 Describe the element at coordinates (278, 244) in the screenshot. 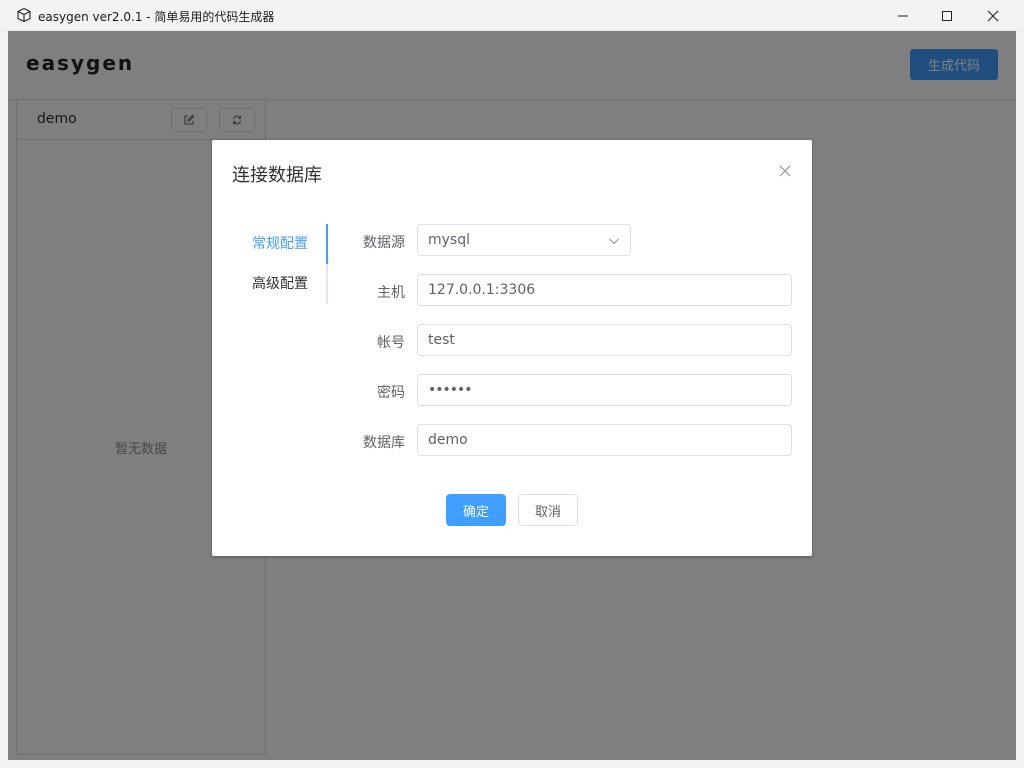

I see `tab-general-config: 常规配置` at that location.